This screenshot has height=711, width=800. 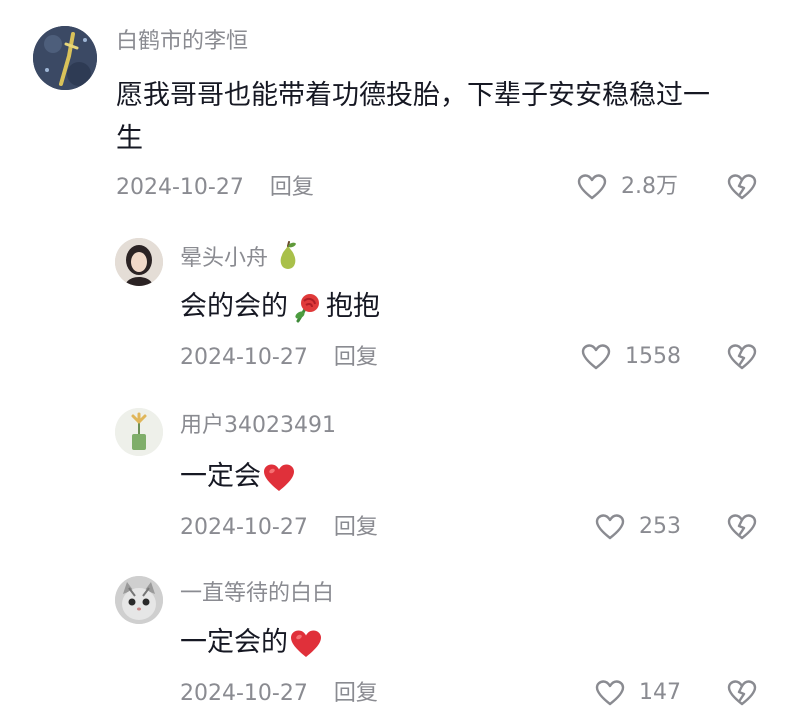 I want to click on like-button: 2.8万, so click(x=627, y=187).